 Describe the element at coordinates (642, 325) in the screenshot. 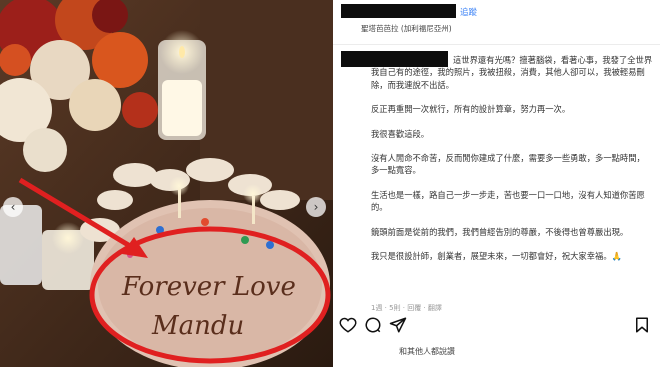

I see `bookmark-icon` at that location.